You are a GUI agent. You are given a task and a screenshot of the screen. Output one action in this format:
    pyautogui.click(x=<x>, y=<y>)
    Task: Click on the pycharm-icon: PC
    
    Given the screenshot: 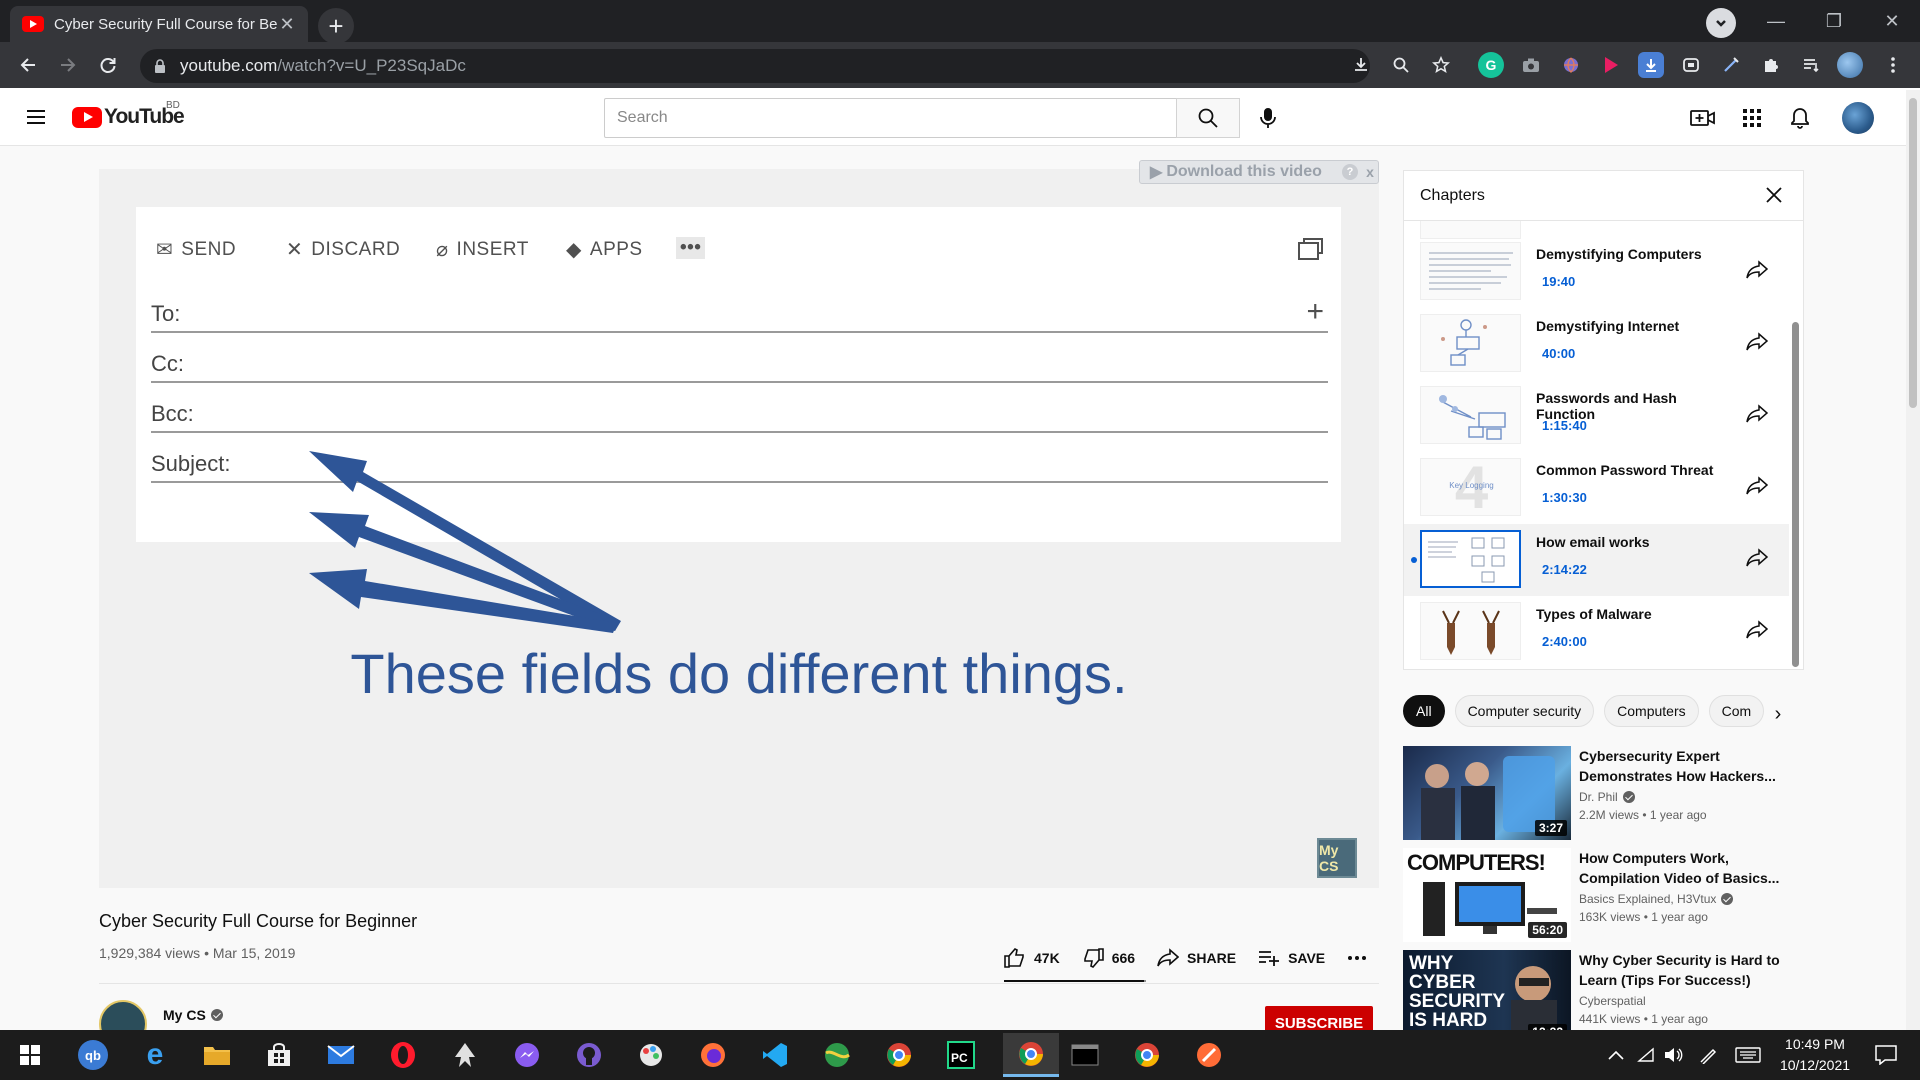 What is the action you would take?
    pyautogui.click(x=961, y=1055)
    